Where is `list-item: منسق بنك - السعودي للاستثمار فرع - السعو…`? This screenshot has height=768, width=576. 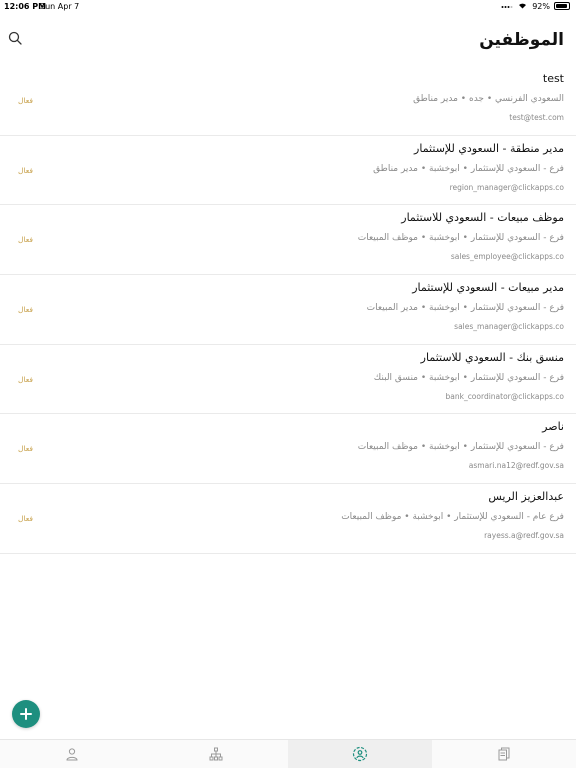
list-item: منسق بنك - السعودي للاستثمار فرع - السعو… is located at coordinates (288, 380).